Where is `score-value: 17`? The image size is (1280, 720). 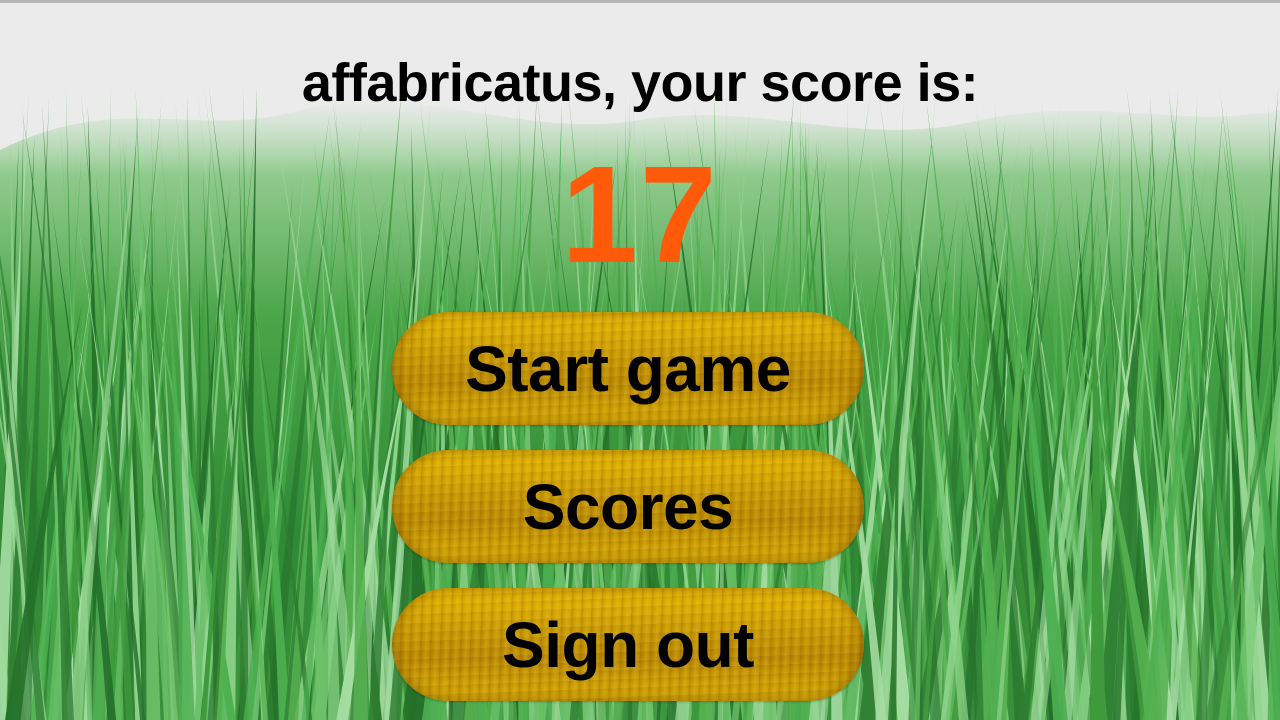 score-value: 17 is located at coordinates (640, 215).